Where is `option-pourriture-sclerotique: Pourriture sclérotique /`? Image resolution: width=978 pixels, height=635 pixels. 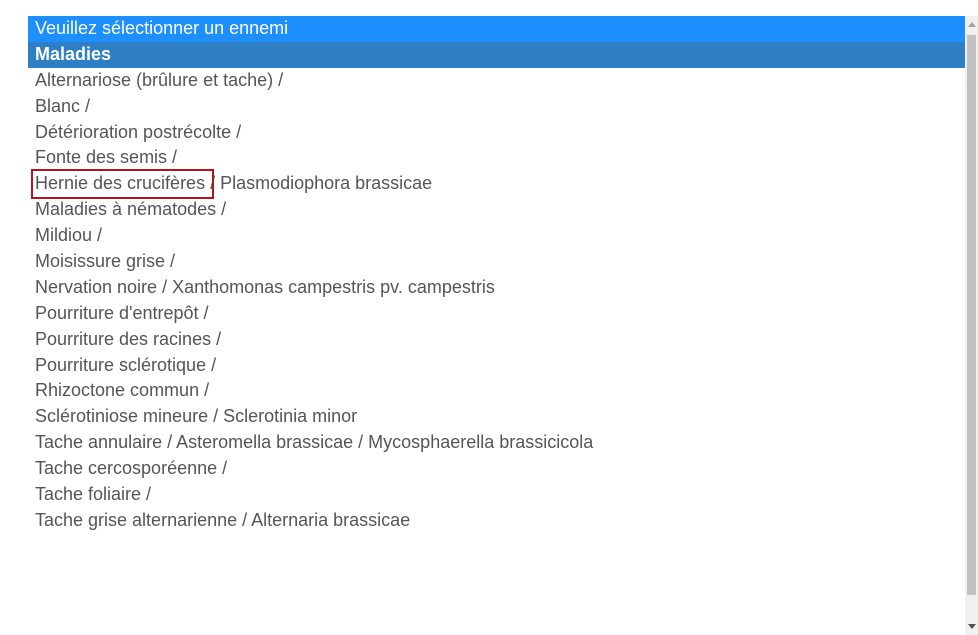 option-pourriture-sclerotique: Pourriture sclérotique / is located at coordinates (496, 366).